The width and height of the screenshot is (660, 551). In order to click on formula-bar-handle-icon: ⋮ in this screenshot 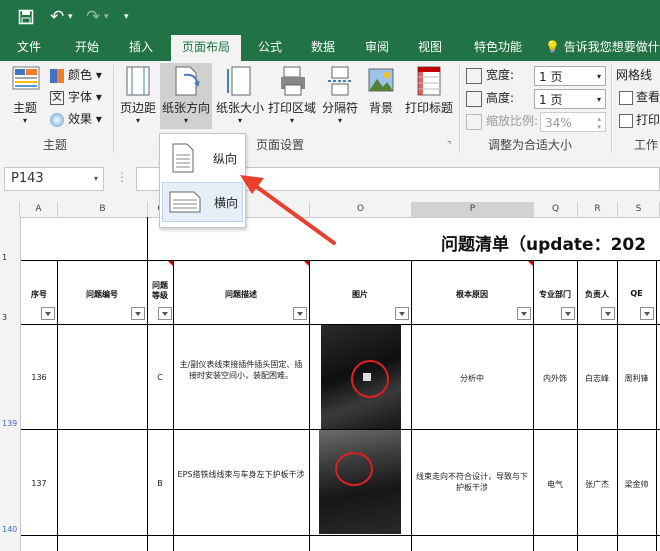, I will do `click(122, 177)`.